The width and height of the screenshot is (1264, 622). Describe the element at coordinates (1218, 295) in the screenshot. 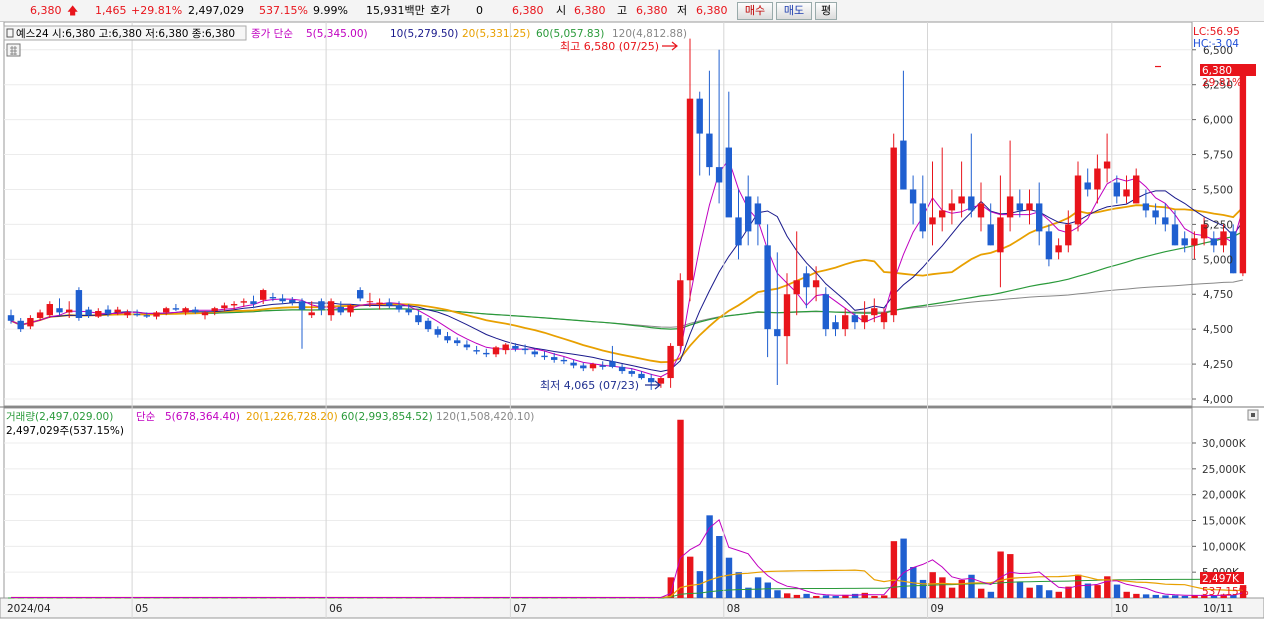

I see `price-tick-label: 4,750` at that location.